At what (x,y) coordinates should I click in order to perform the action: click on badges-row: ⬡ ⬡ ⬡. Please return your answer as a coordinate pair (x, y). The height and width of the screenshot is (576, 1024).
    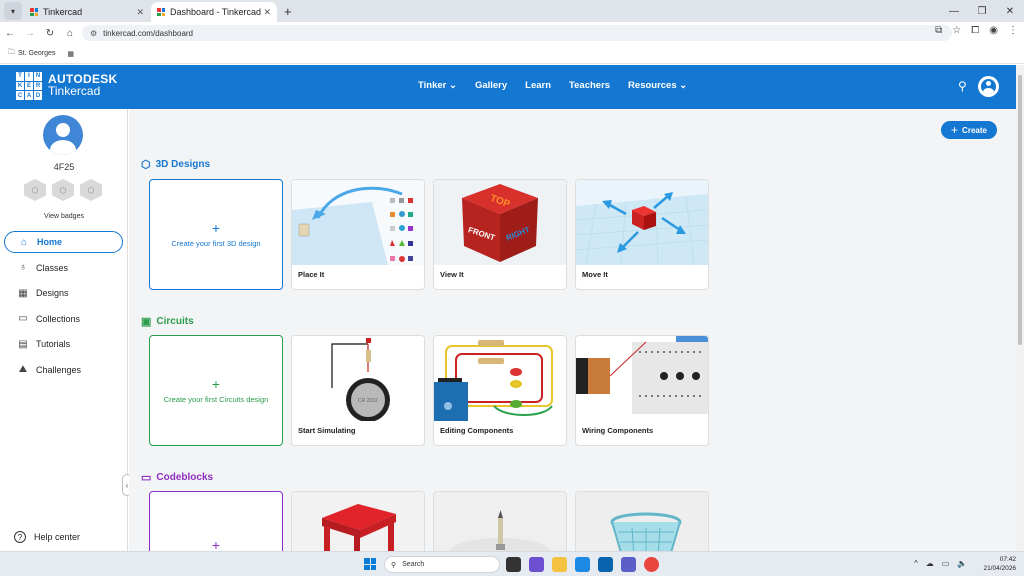
    Looking at the image, I should click on (63, 190).